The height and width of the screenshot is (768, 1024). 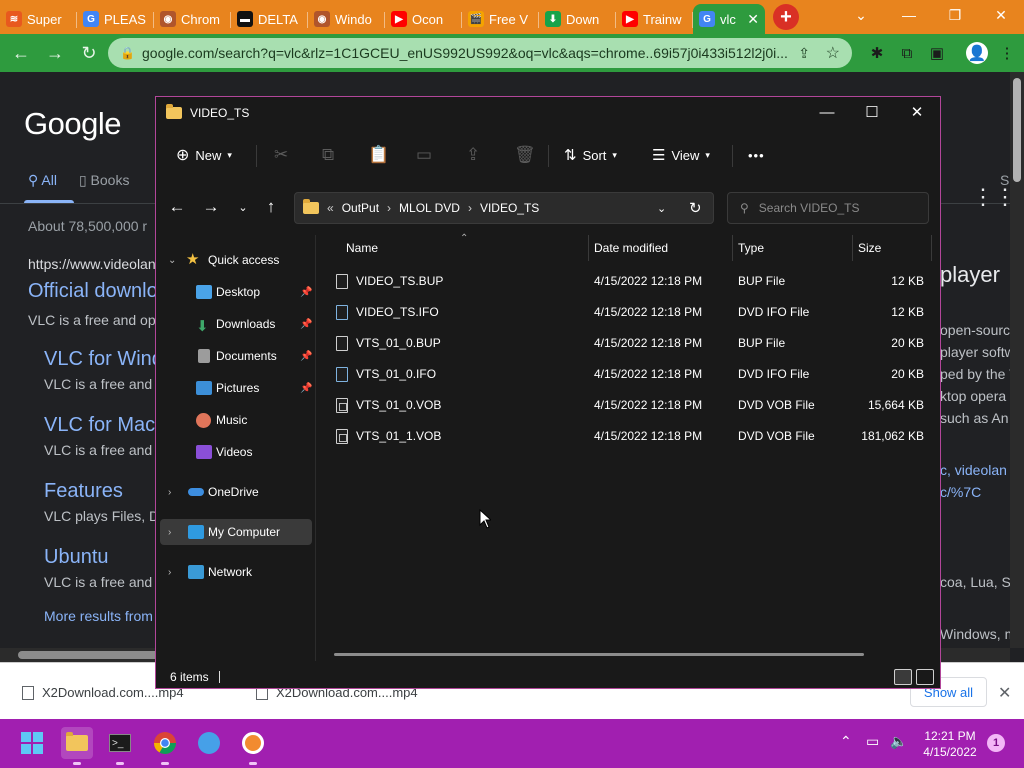 I want to click on browser-tab: 🎬 Free V, so click(x=500, y=19).